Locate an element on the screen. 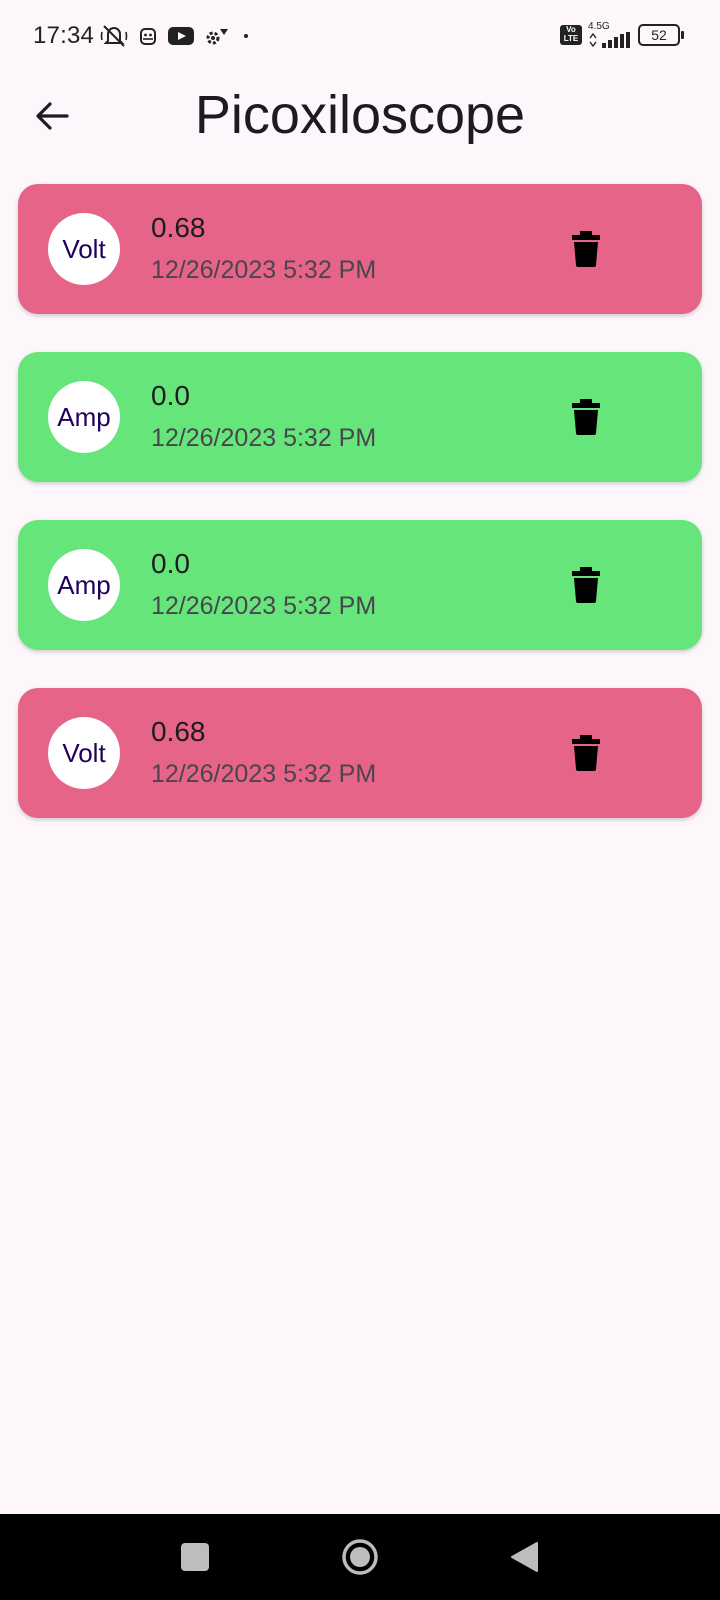 This screenshot has height=1600, width=720. system-back-button is located at coordinates (524, 1557).